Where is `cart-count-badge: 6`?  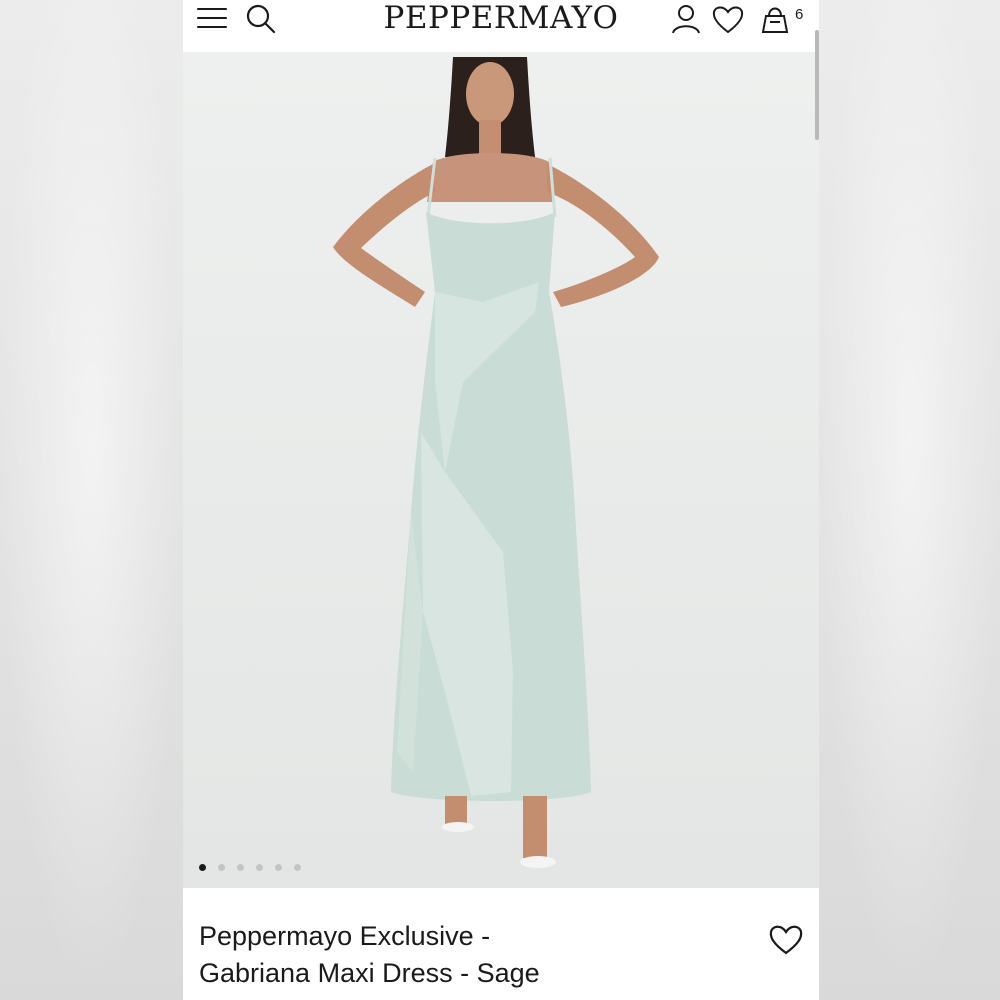
cart-count-badge: 6 is located at coordinates (799, 14).